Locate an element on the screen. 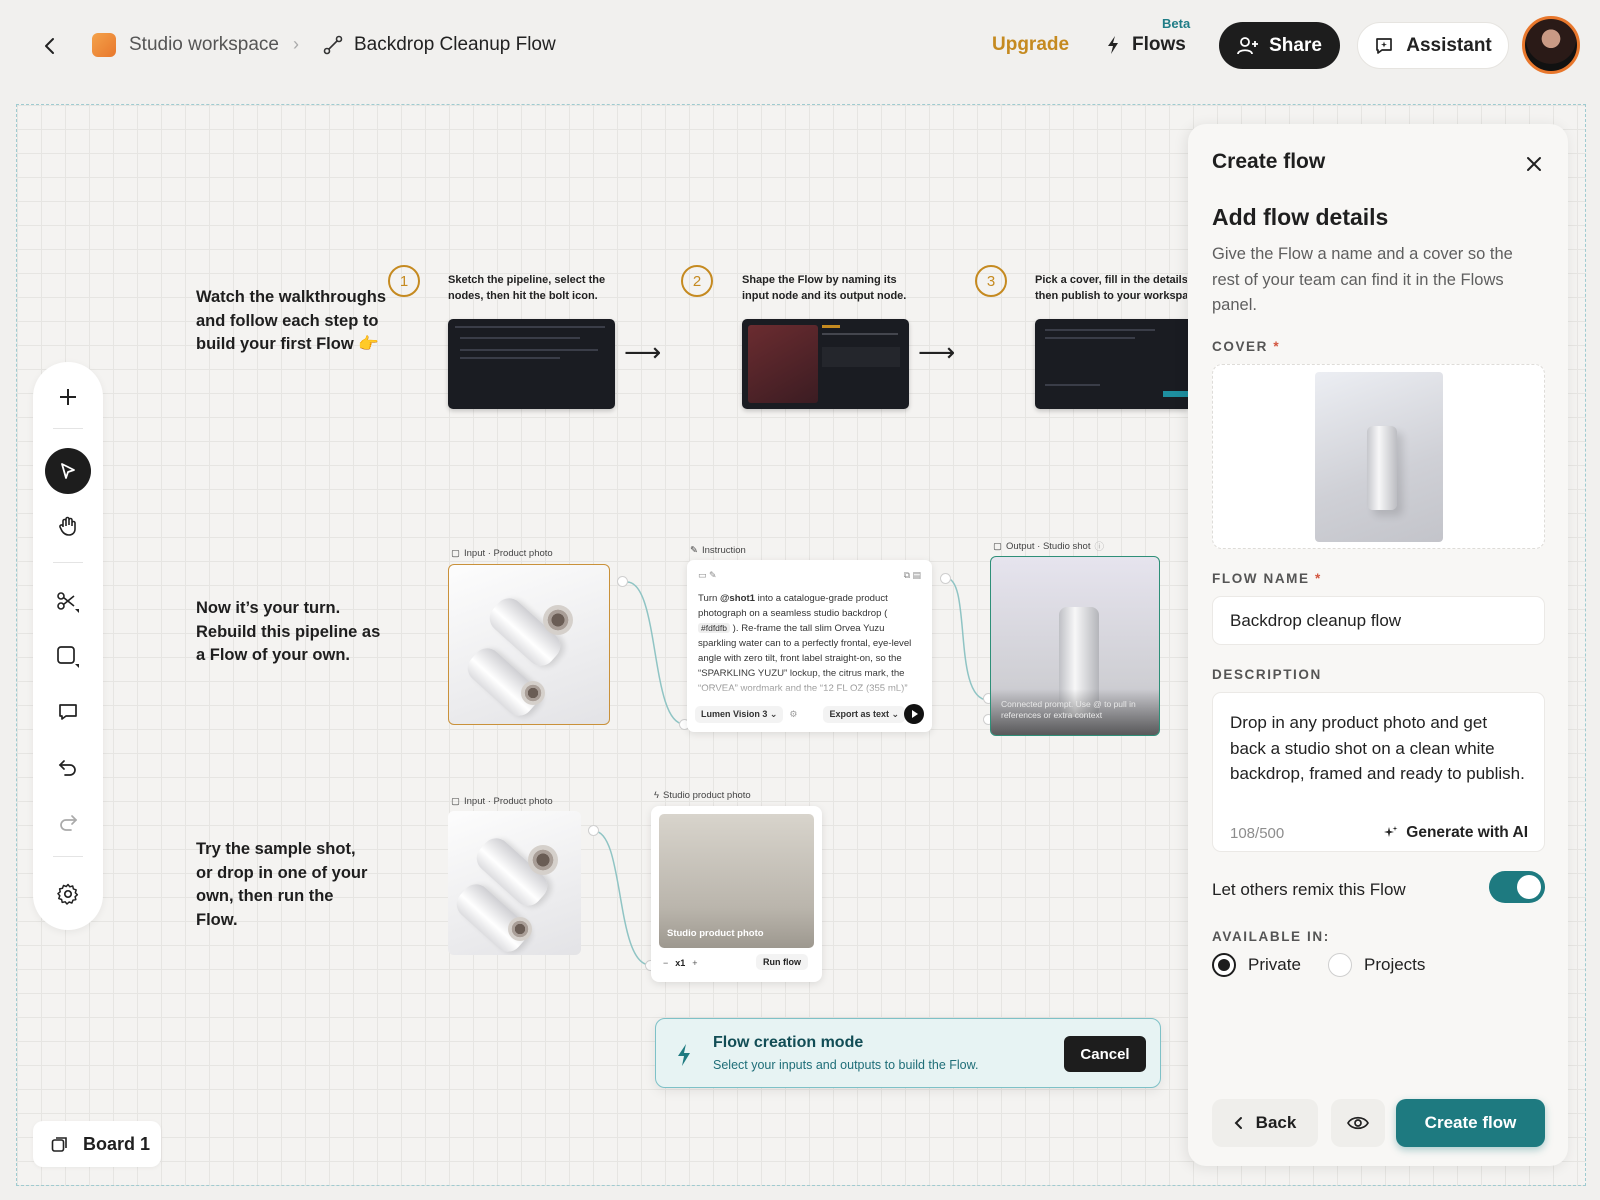 This screenshot has width=1600, height=1200. count-value: x1 is located at coordinates (680, 963).